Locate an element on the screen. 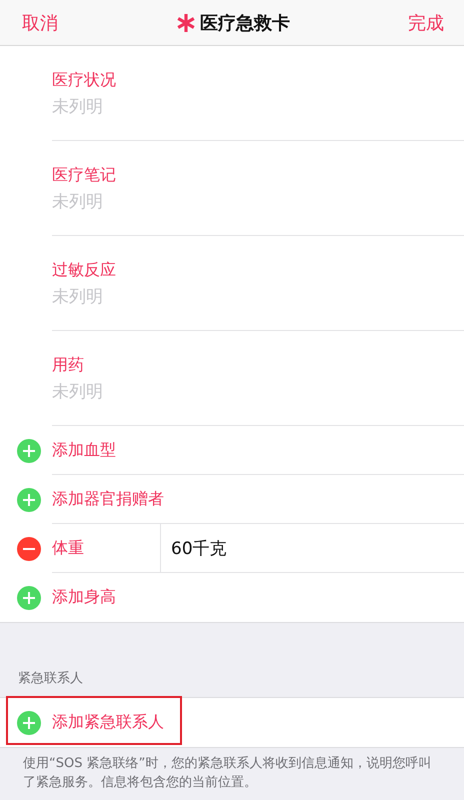  cancel-button: 取消 is located at coordinates (40, 22).